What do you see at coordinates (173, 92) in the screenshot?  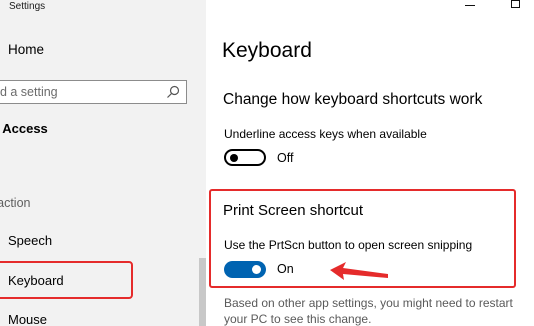 I see `search-icon` at bounding box center [173, 92].